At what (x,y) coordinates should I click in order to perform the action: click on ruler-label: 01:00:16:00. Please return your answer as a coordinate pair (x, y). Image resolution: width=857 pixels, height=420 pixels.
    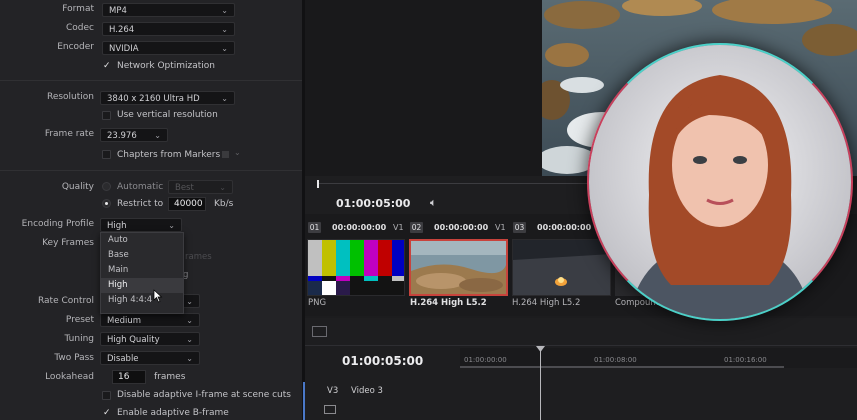
    Looking at the image, I should click on (745, 360).